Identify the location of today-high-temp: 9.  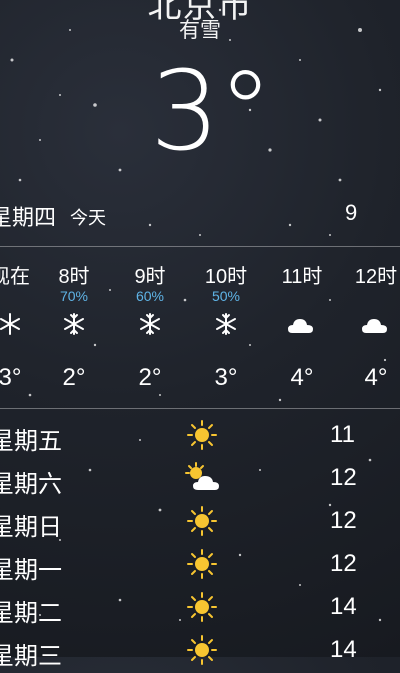
(351, 212).